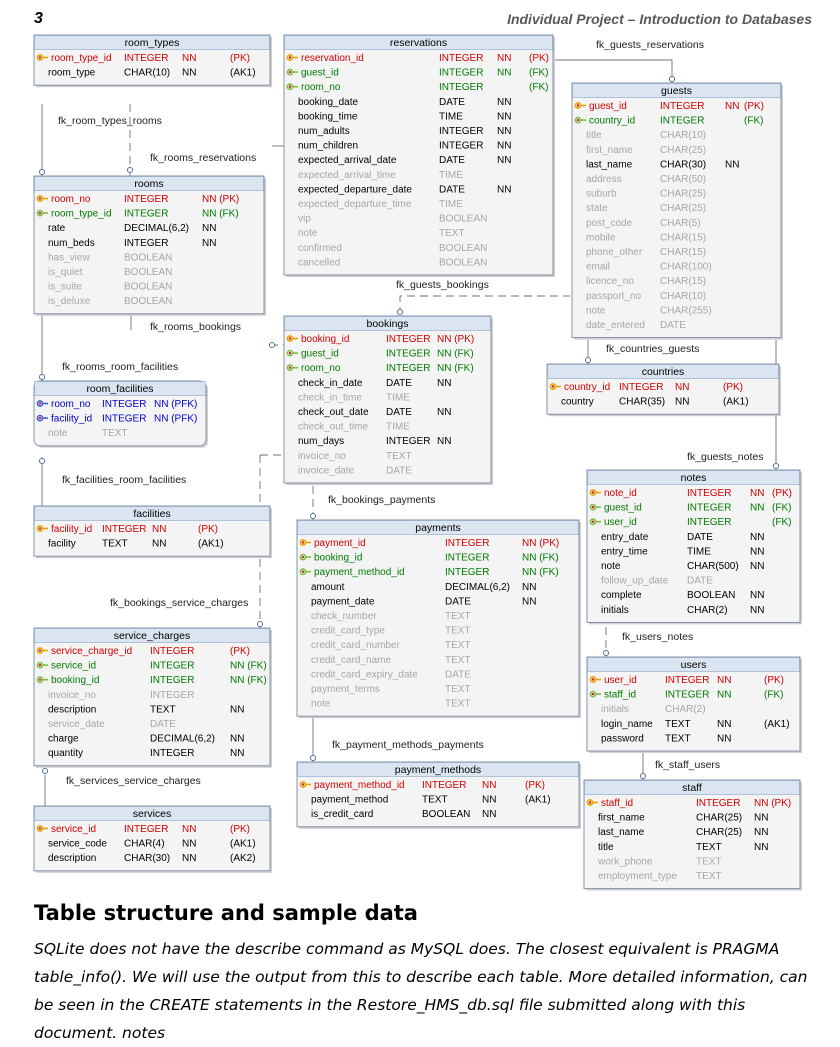 The image size is (840, 1047). Describe the element at coordinates (611, 566) in the screenshot. I see `svg-text: note` at that location.